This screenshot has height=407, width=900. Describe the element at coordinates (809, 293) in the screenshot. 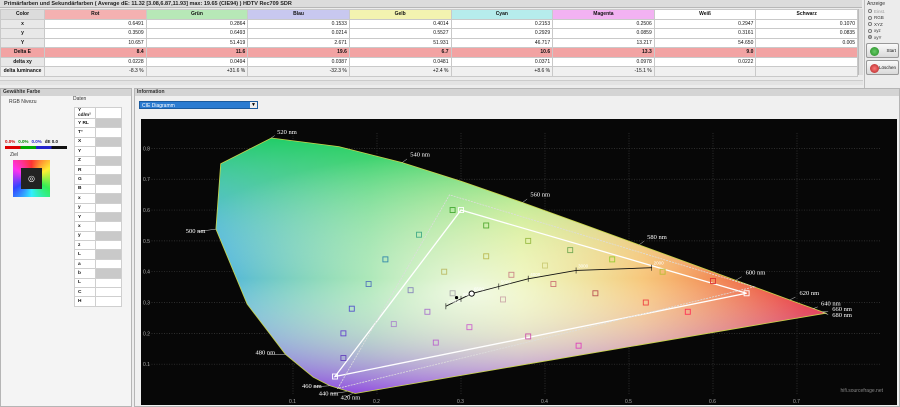

I see `wavelength-label: 620 nm` at that location.